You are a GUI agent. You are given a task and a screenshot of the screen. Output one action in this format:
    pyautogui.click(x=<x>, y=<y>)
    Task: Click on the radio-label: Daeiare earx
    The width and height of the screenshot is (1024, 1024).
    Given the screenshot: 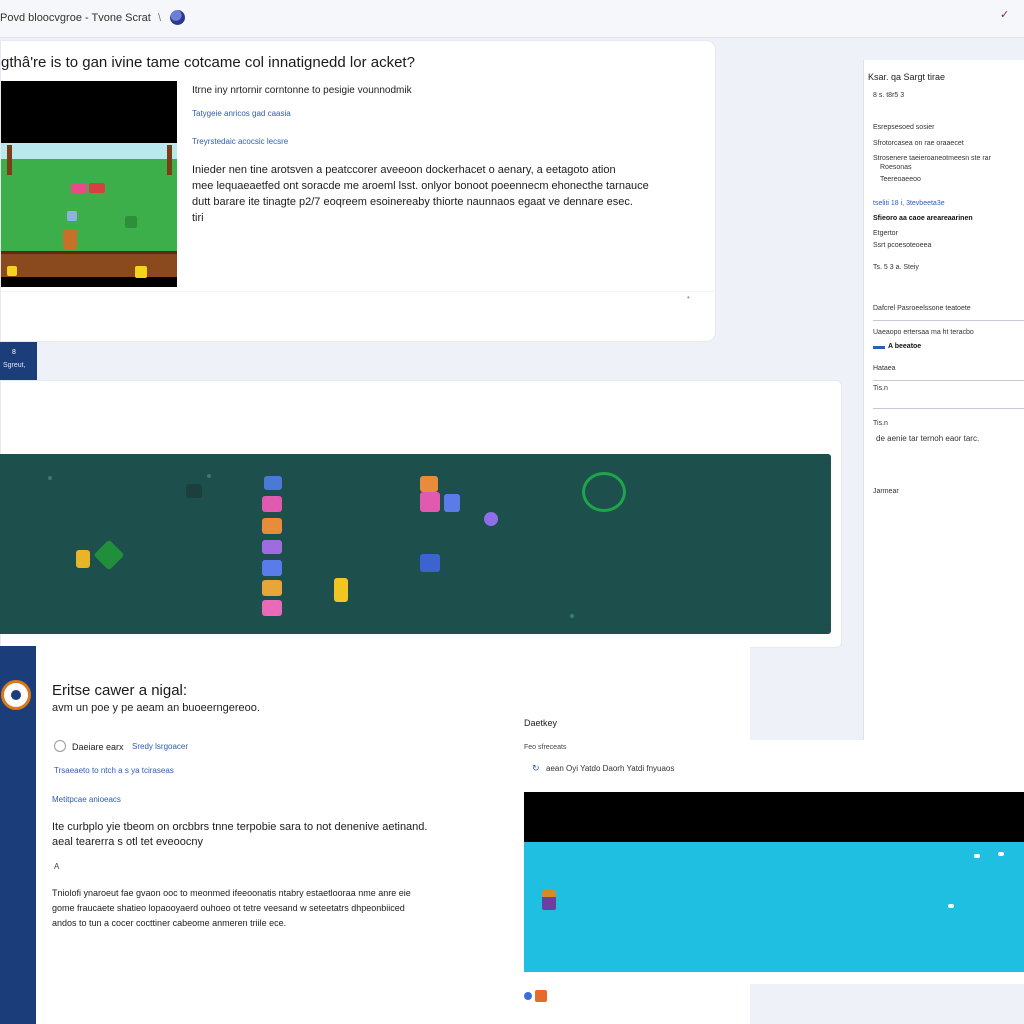 What is the action you would take?
    pyautogui.click(x=98, y=747)
    